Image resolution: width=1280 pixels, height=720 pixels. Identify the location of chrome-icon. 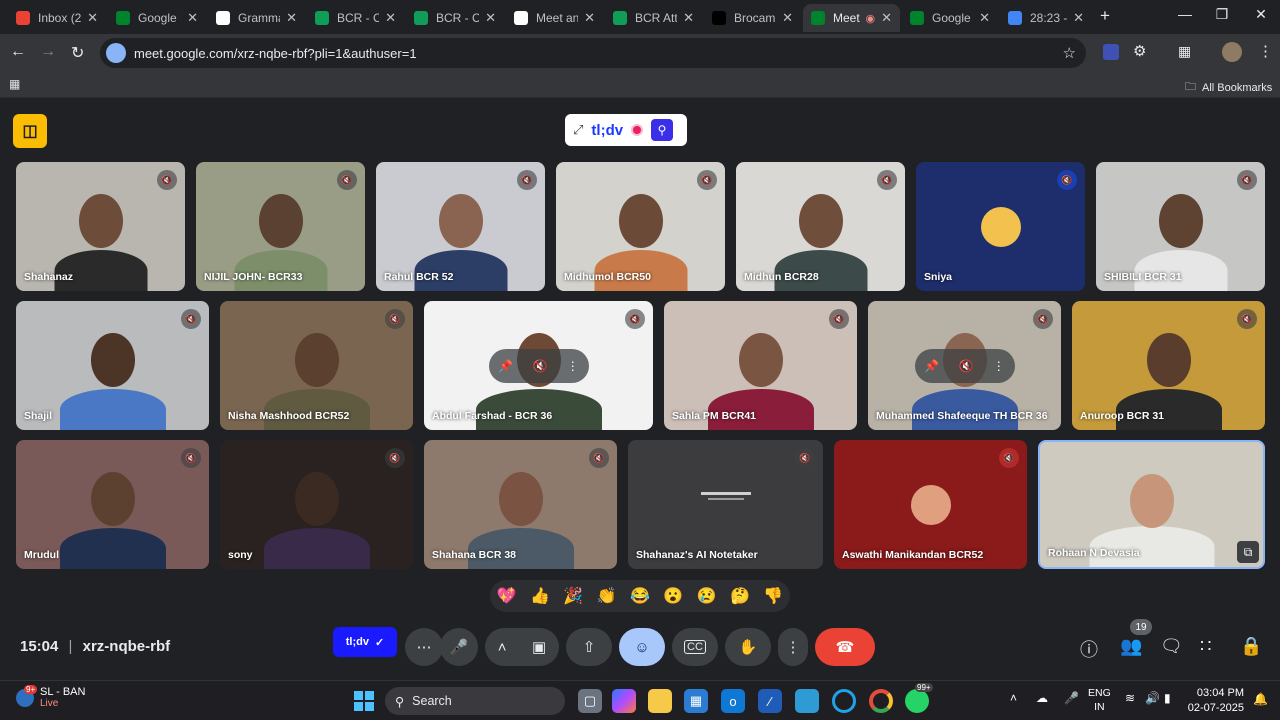
(881, 701).